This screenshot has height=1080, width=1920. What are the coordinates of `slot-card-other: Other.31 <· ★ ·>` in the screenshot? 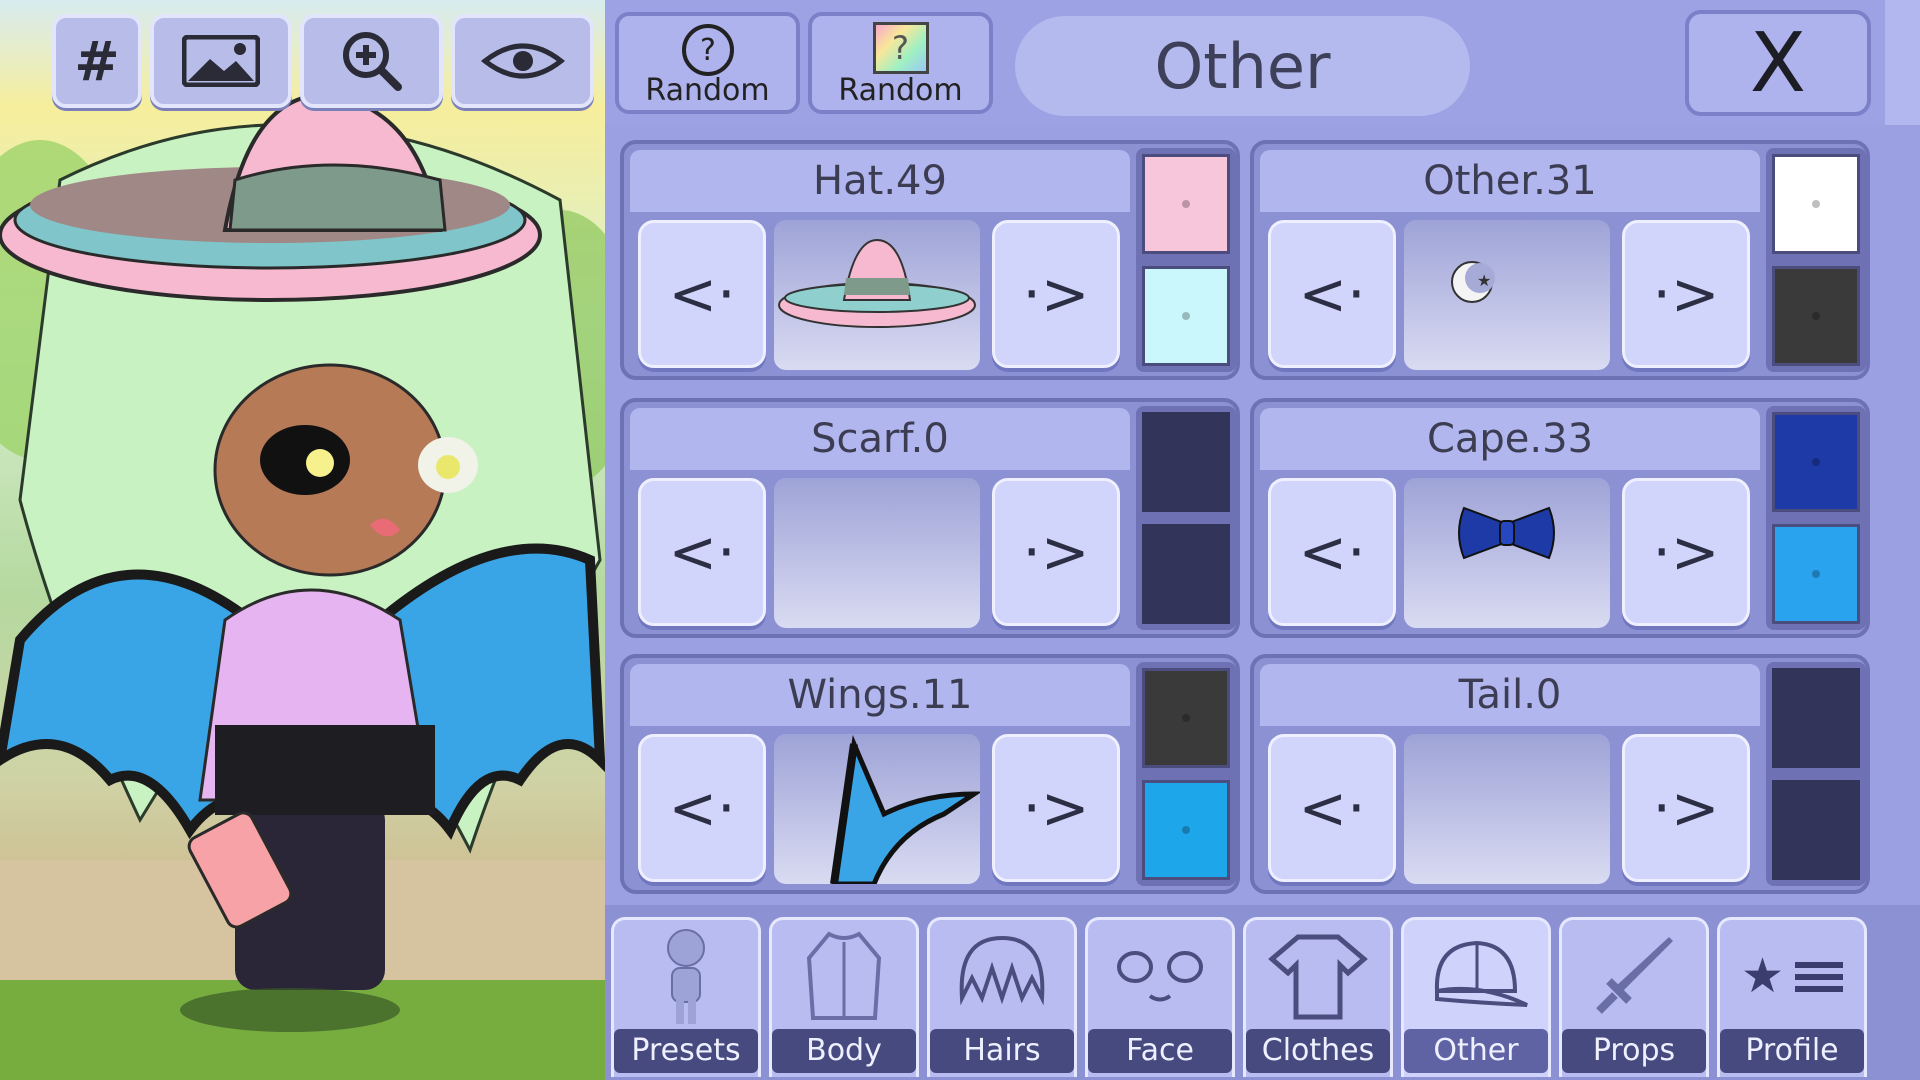 It's located at (1560, 260).